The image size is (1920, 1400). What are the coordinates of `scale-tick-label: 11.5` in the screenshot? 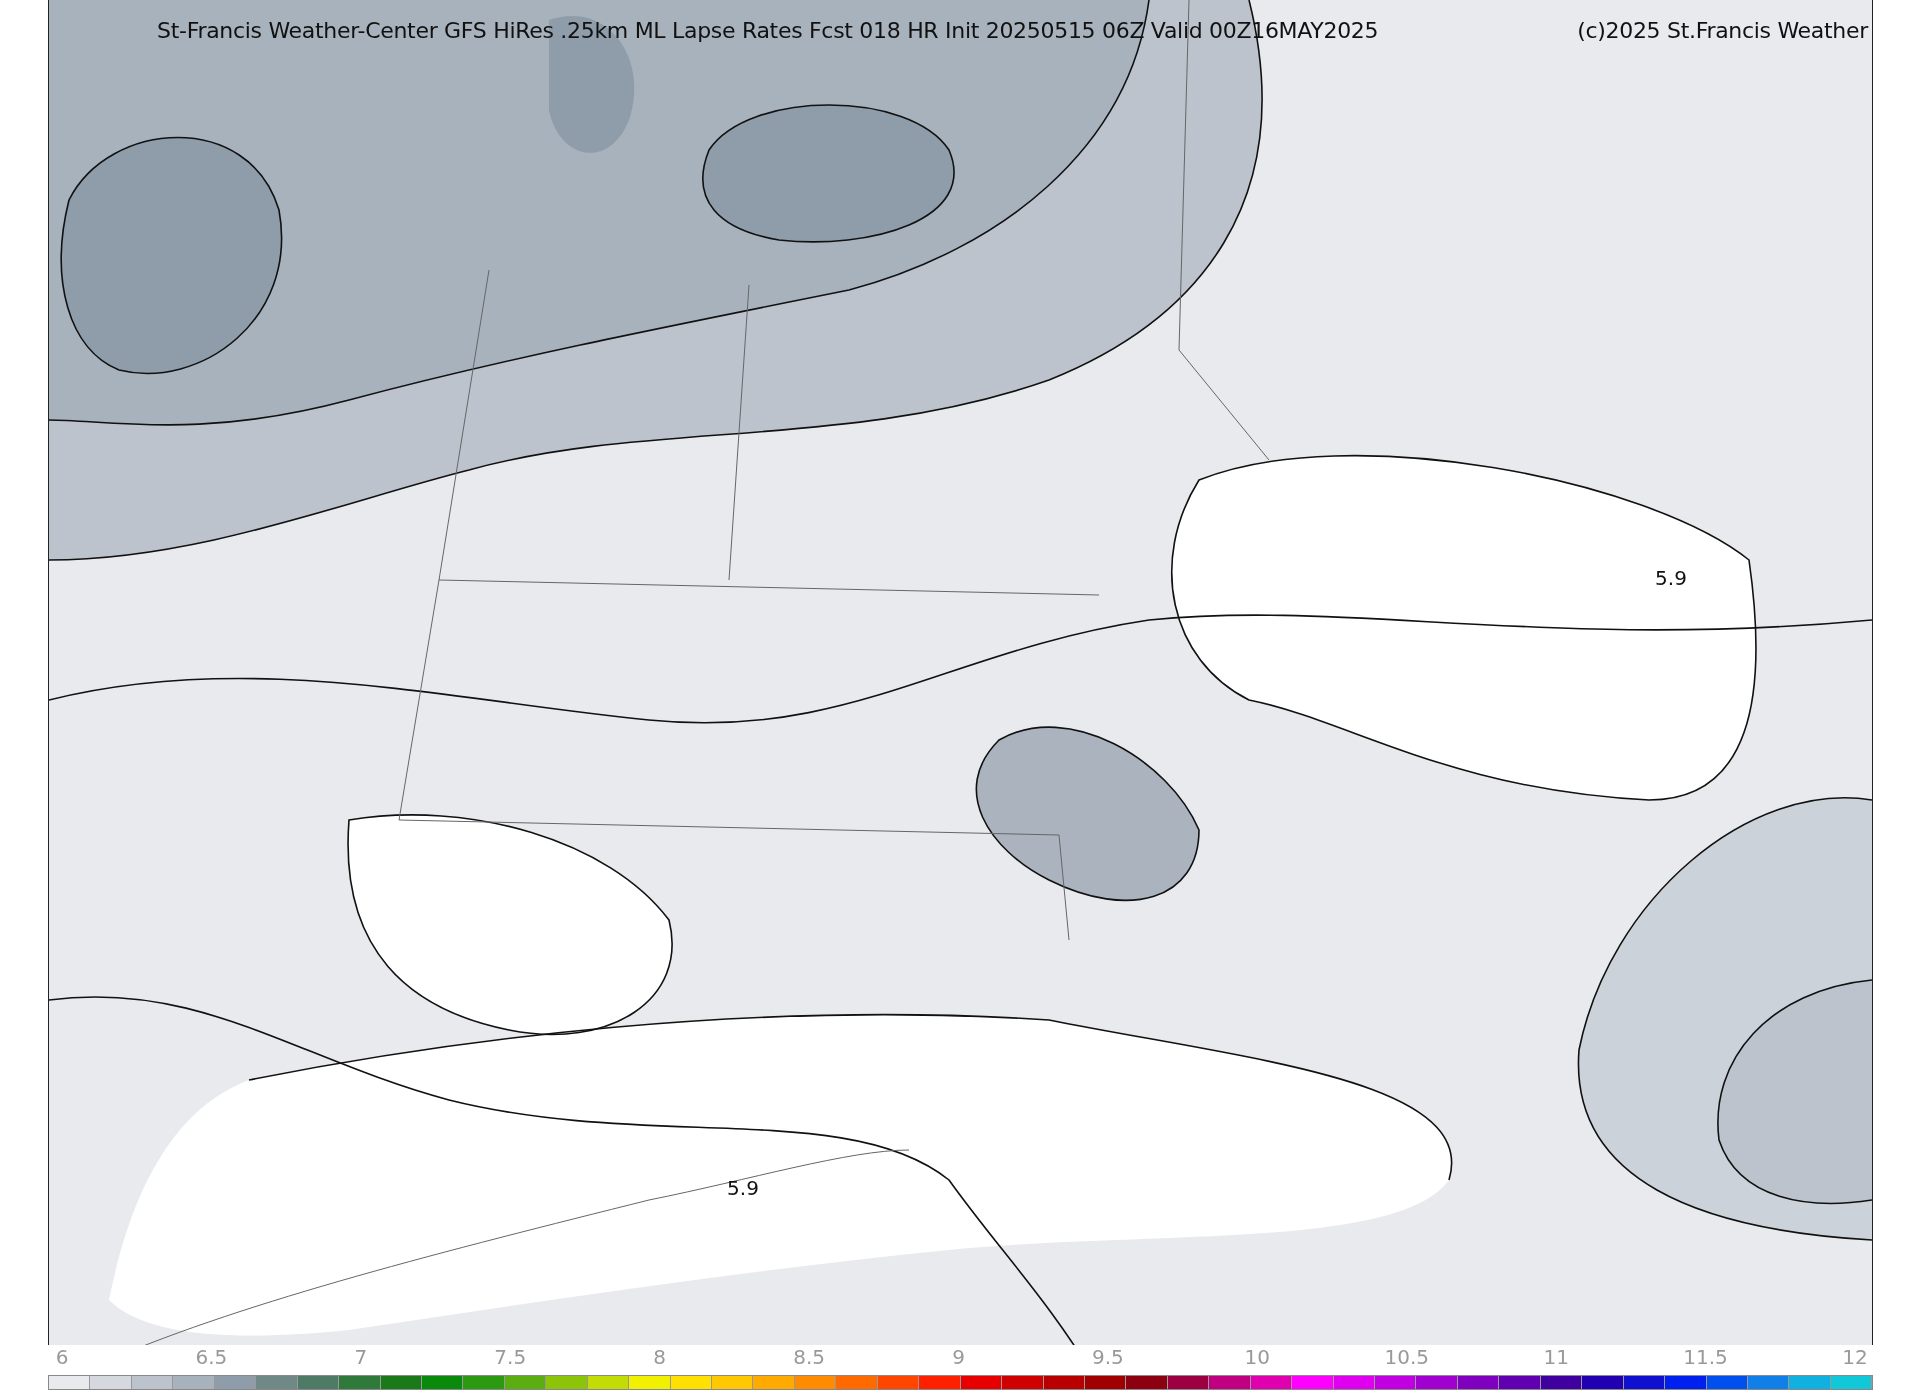 It's located at (1705, 1357).